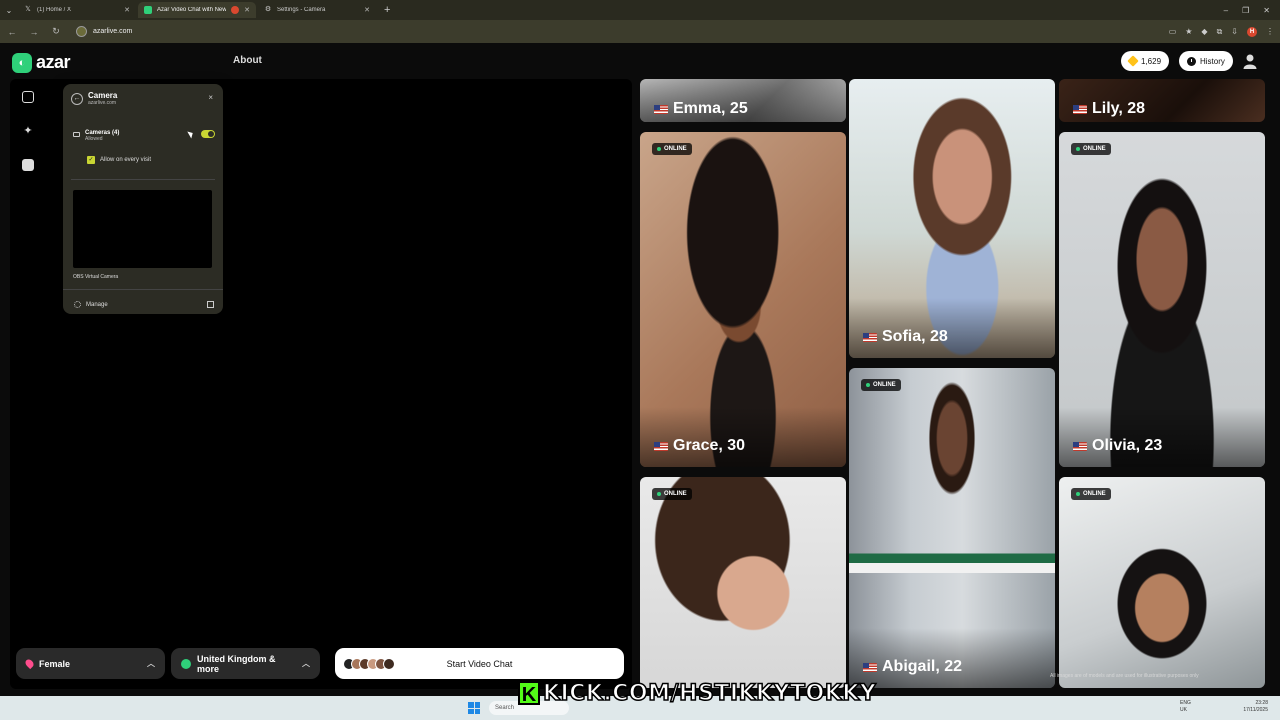 The image size is (1280, 720). What do you see at coordinates (81, 31) in the screenshot?
I see `site-info-icon` at bounding box center [81, 31].